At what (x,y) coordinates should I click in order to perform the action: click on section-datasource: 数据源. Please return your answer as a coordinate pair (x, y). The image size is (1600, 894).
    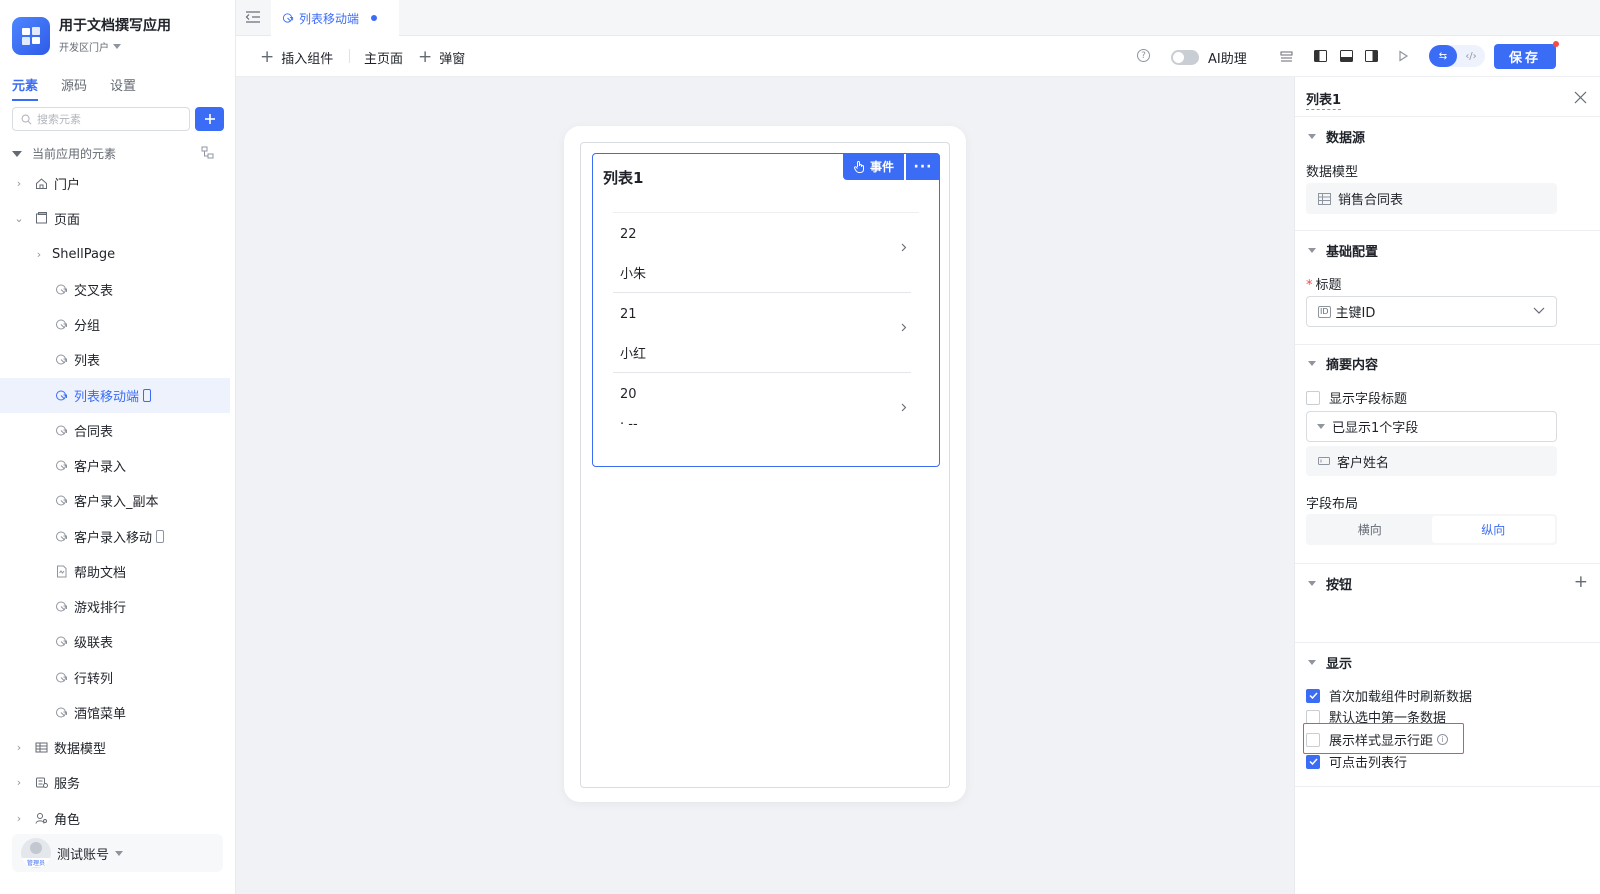
    Looking at the image, I should click on (1336, 136).